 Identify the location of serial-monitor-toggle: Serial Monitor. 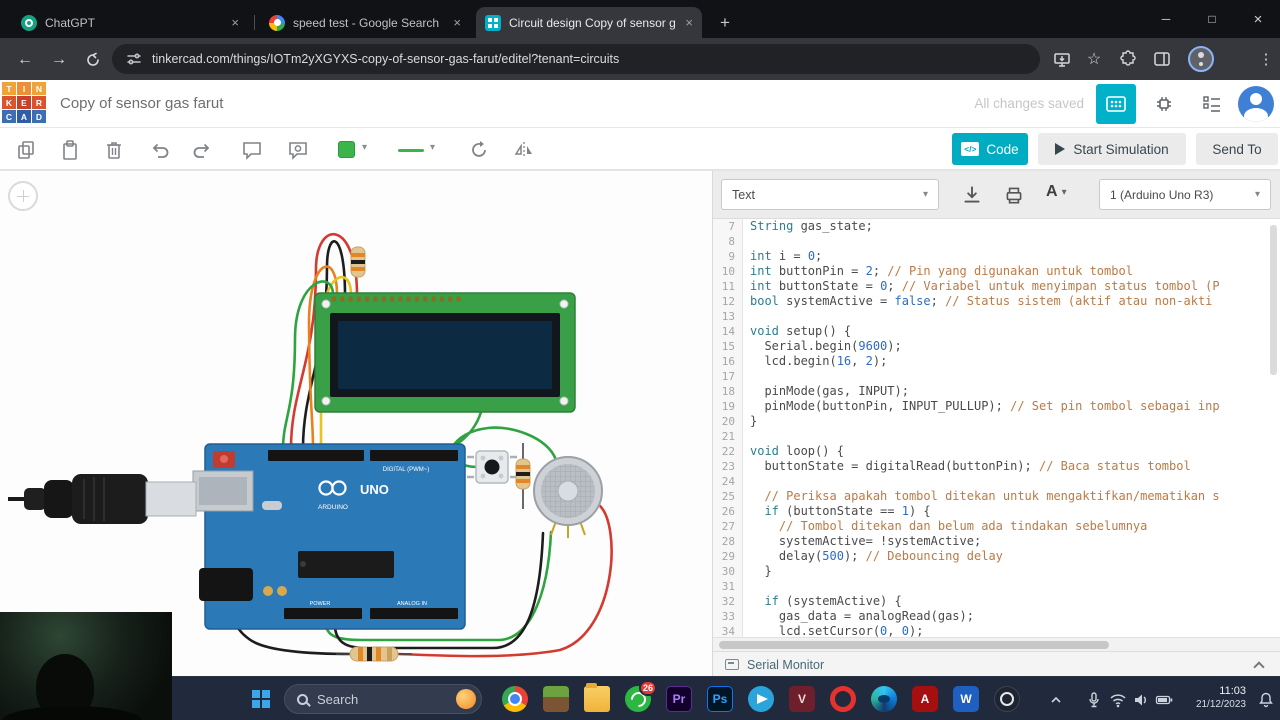
(996, 664).